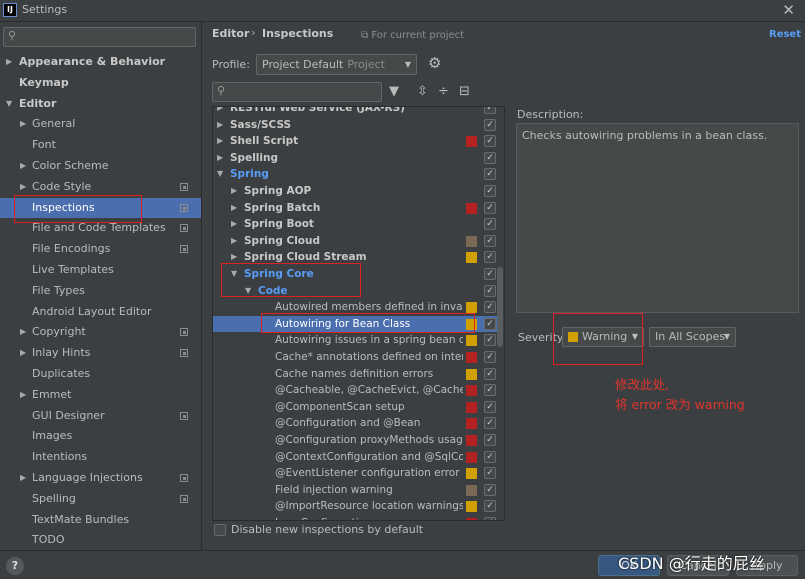 Image resolution: width=805 pixels, height=579 pixels. What do you see at coordinates (692, 337) in the screenshot?
I see `scope-dropdown: In All Scopes ▼` at bounding box center [692, 337].